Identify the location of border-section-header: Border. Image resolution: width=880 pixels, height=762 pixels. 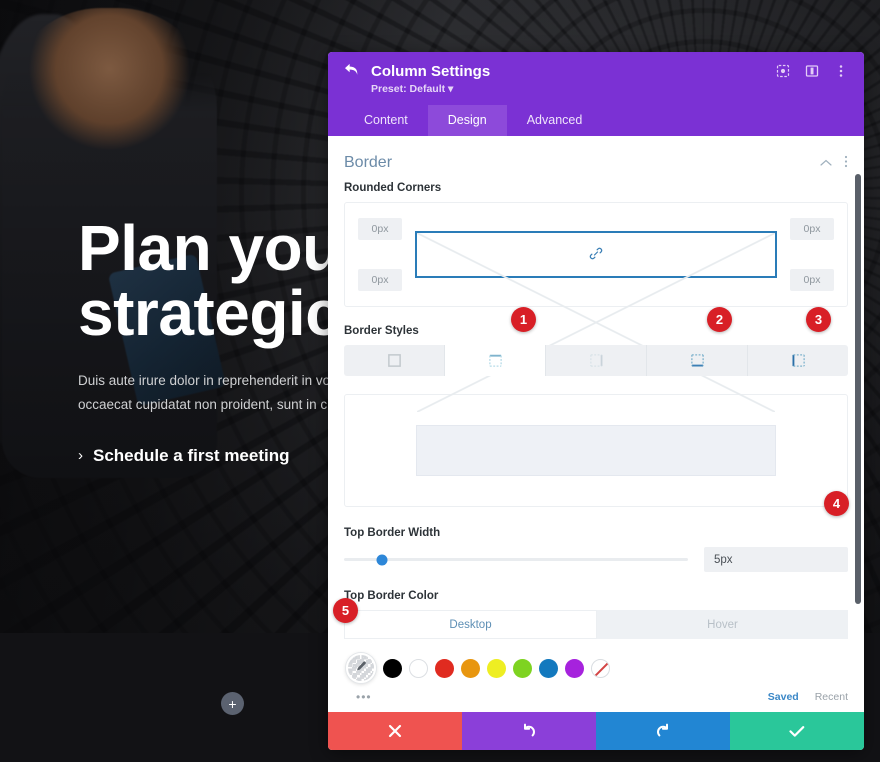
(596, 159).